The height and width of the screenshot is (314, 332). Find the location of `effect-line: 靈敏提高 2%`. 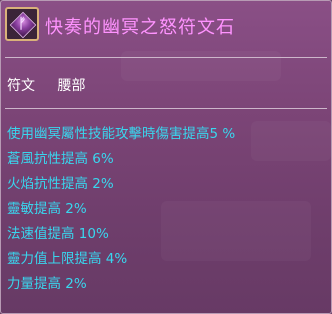

effect-line: 靈敏提高 2% is located at coordinates (47, 209).